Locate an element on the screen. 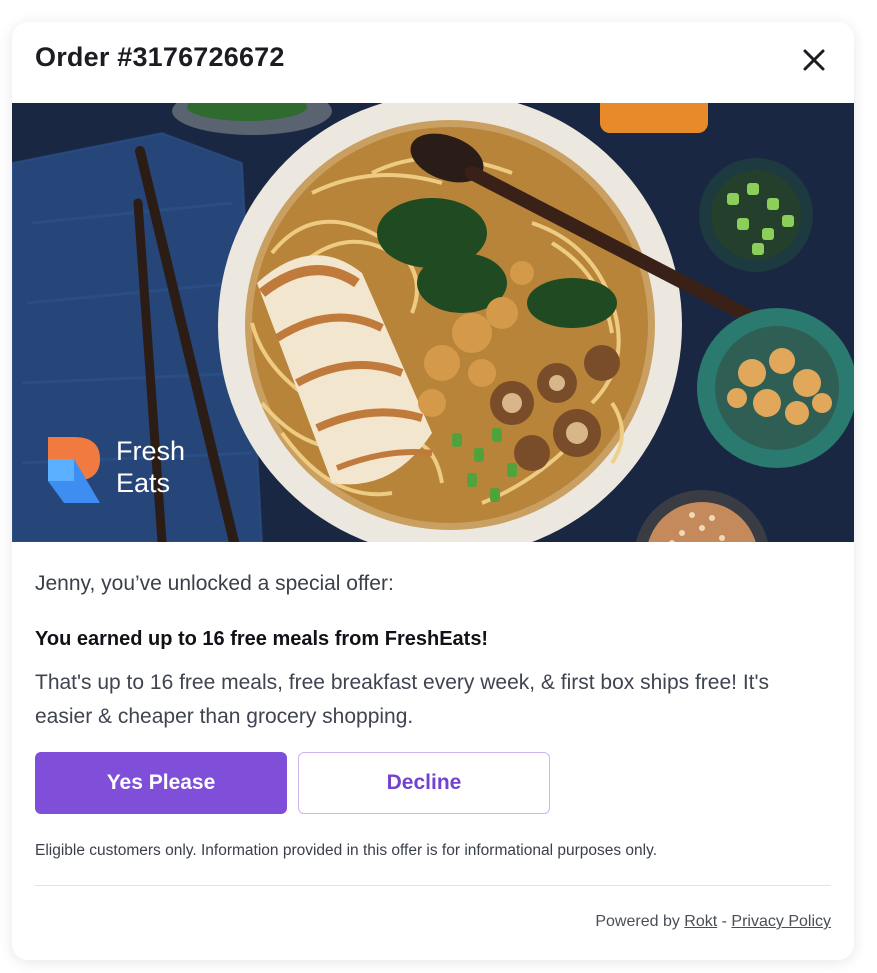 Image resolution: width=877 pixels, height=973 pixels. order-title: Order #3176726672 is located at coordinates (160, 57).